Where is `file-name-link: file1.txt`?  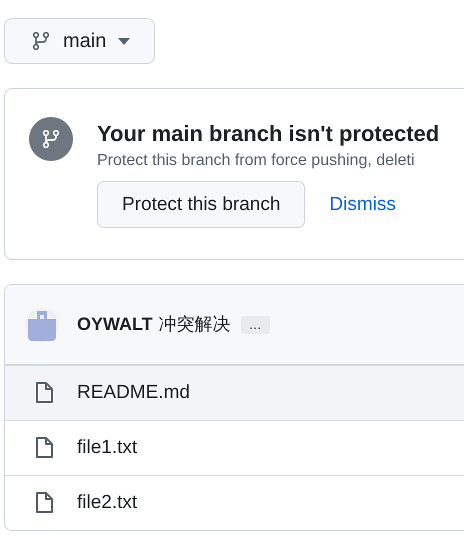
file-name-link: file1.txt is located at coordinates (107, 448).